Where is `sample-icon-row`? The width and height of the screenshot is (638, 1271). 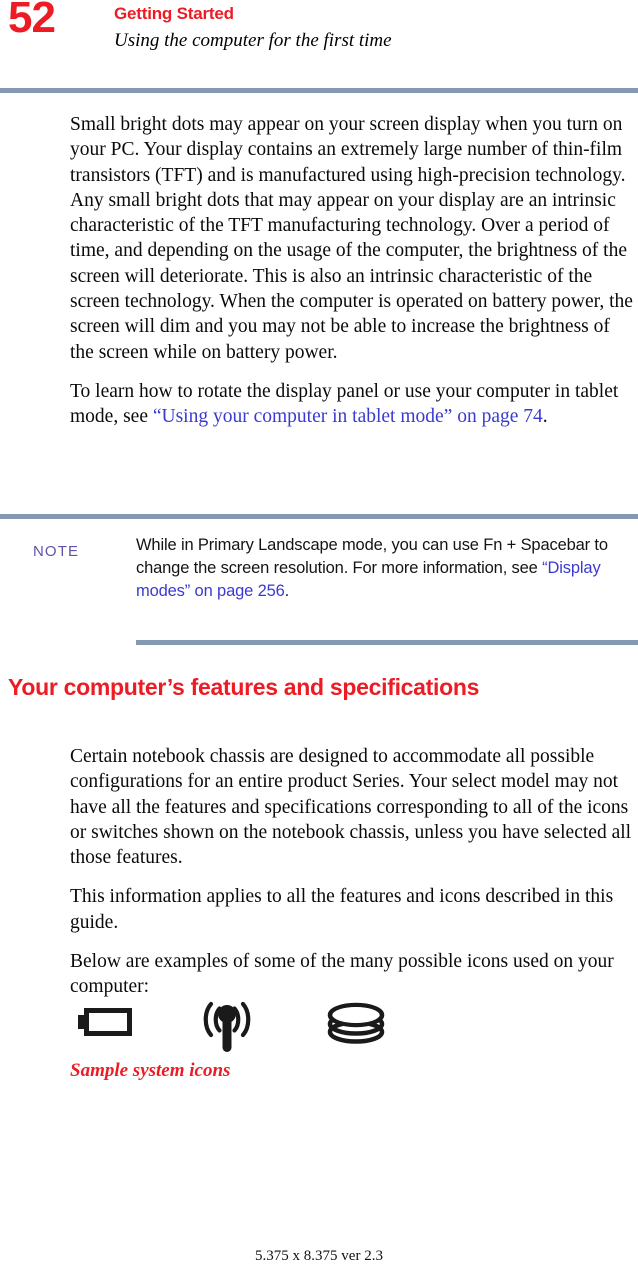 sample-icon-row is located at coordinates (270, 1031).